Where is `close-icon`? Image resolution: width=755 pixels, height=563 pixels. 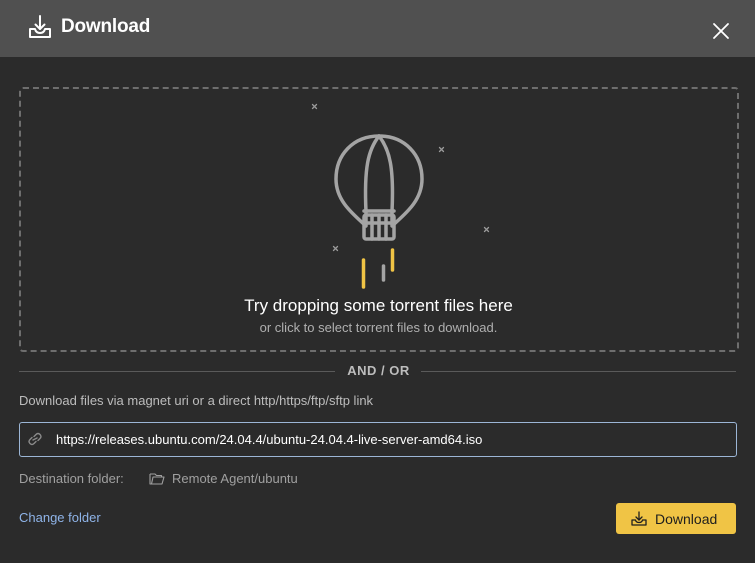 close-icon is located at coordinates (721, 31).